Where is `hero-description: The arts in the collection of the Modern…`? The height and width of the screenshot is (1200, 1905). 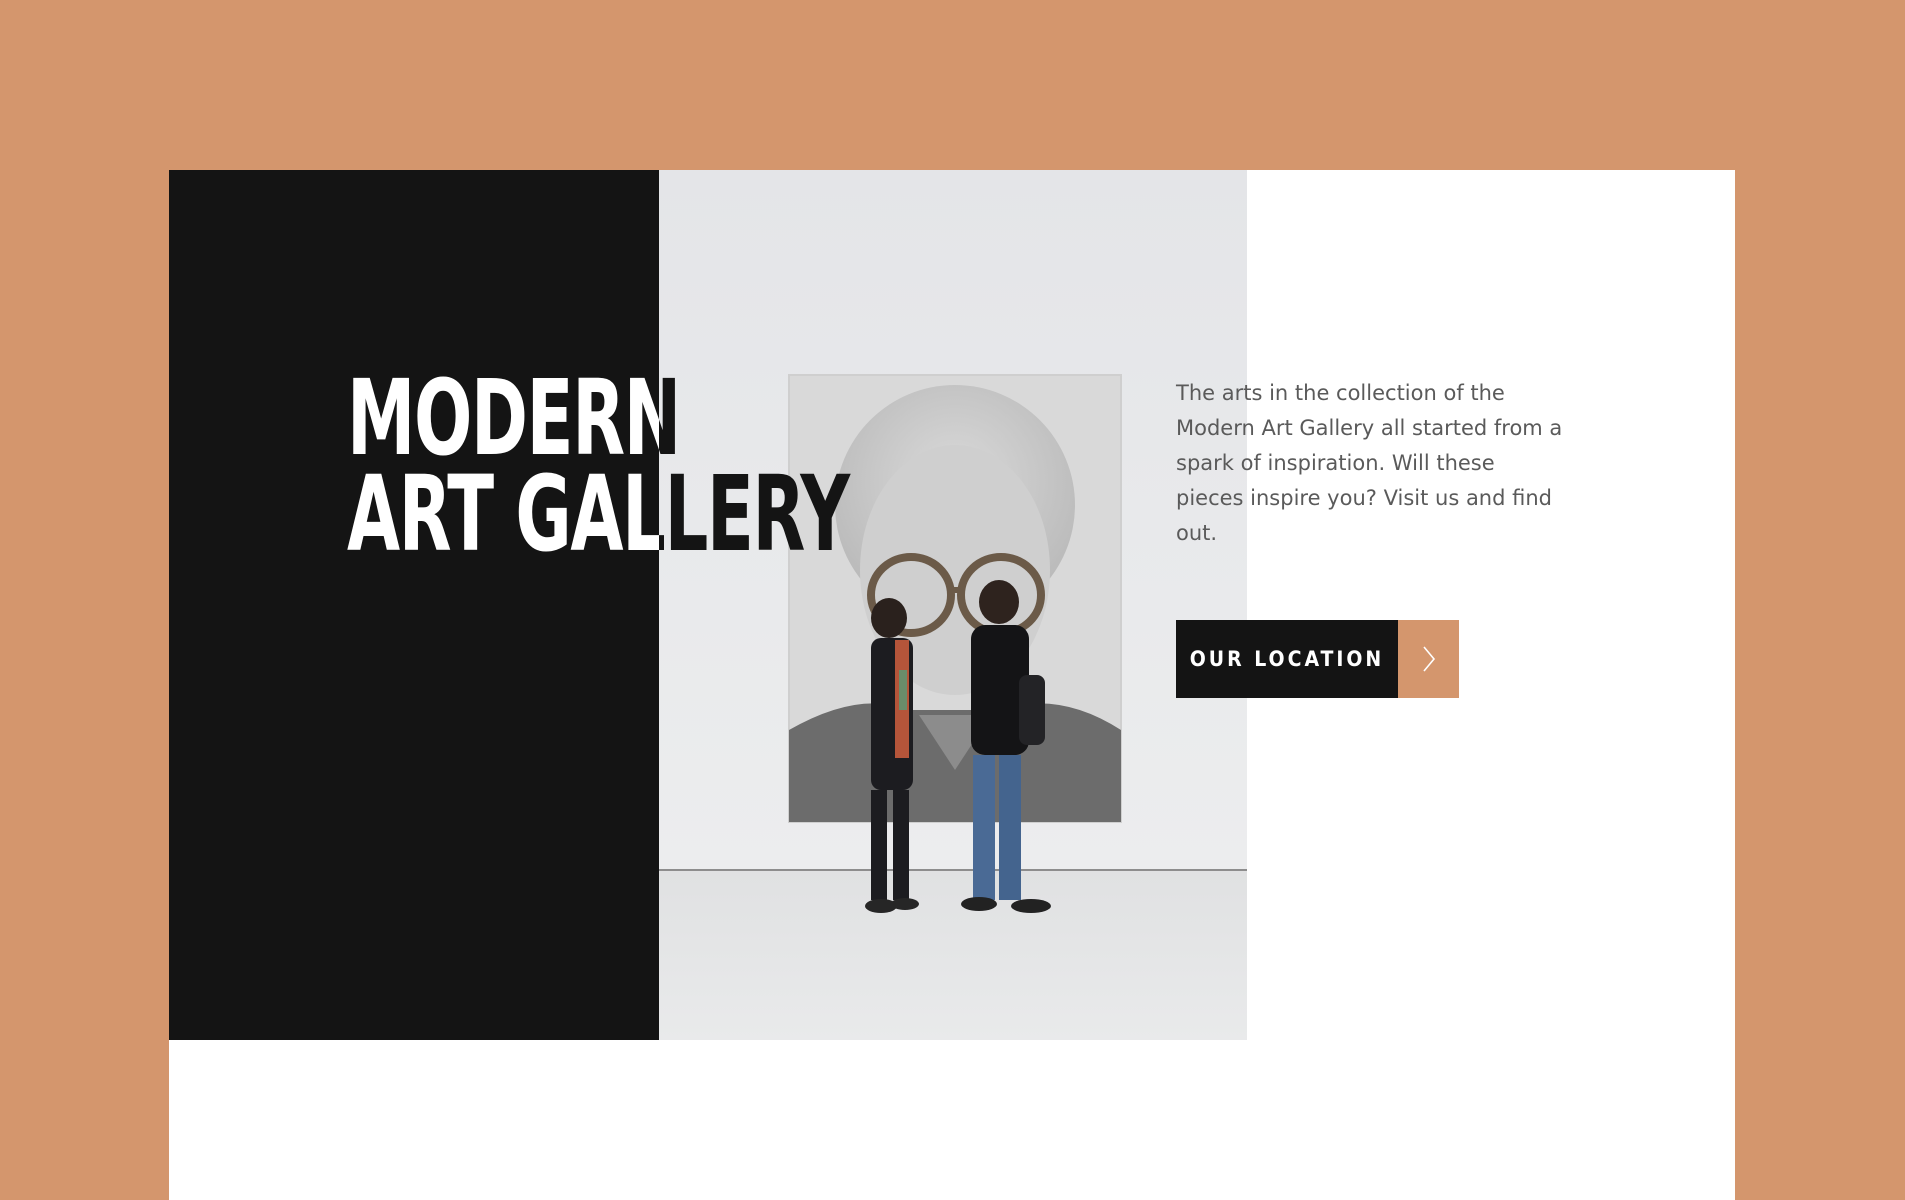
hero-description: The arts in the collection of the Modern… is located at coordinates (1369, 463).